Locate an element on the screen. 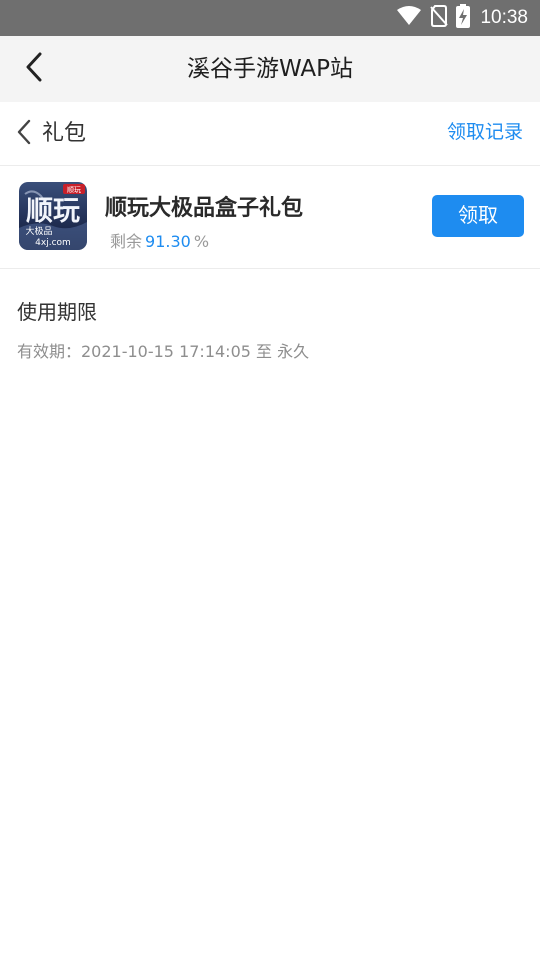 The height and width of the screenshot is (960, 540). gift-card: 顺玩 顺玩 大极品 4xj.com 顺玩大极品盒子礼包 剩余 91.30% 领取 is located at coordinates (270, 217).